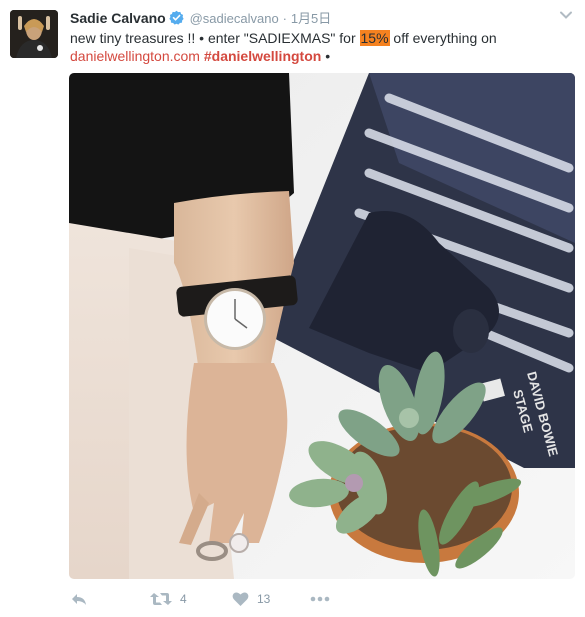 This screenshot has height=617, width=585. Describe the element at coordinates (326, 56) in the screenshot. I see `tweet-text-part: •` at that location.